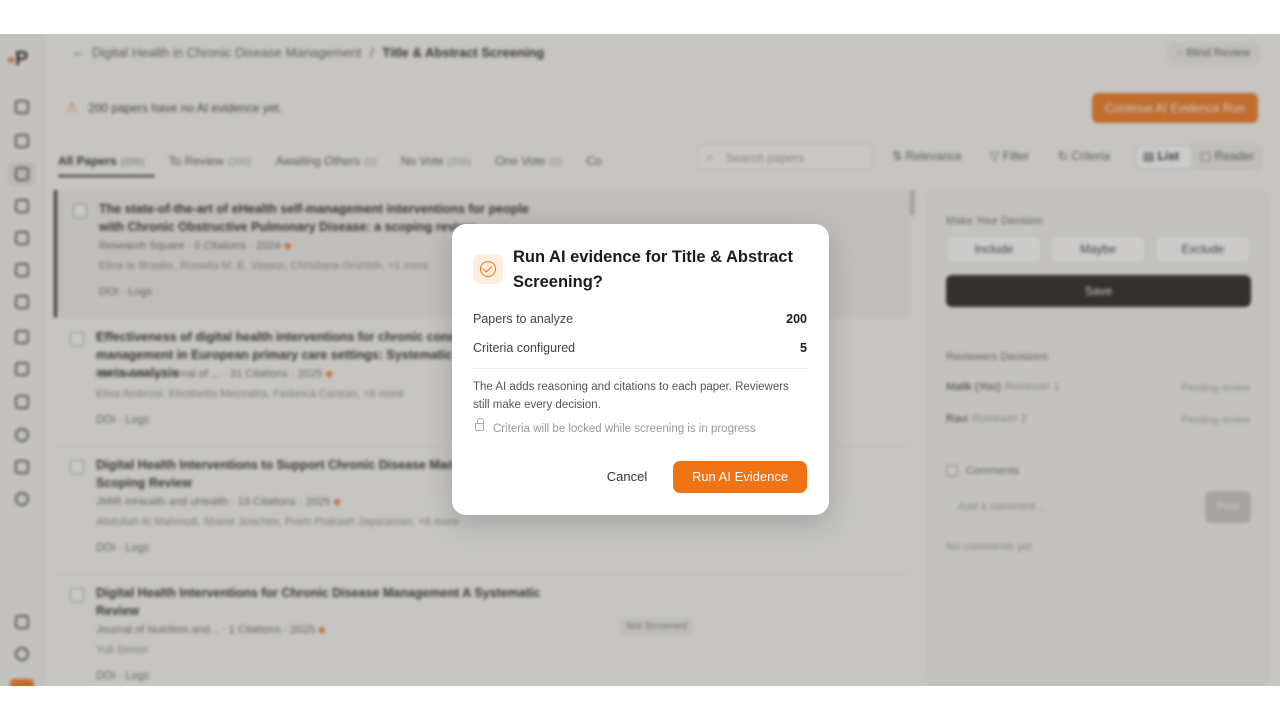  Describe the element at coordinates (479, 424) in the screenshot. I see `lock-icon` at that location.